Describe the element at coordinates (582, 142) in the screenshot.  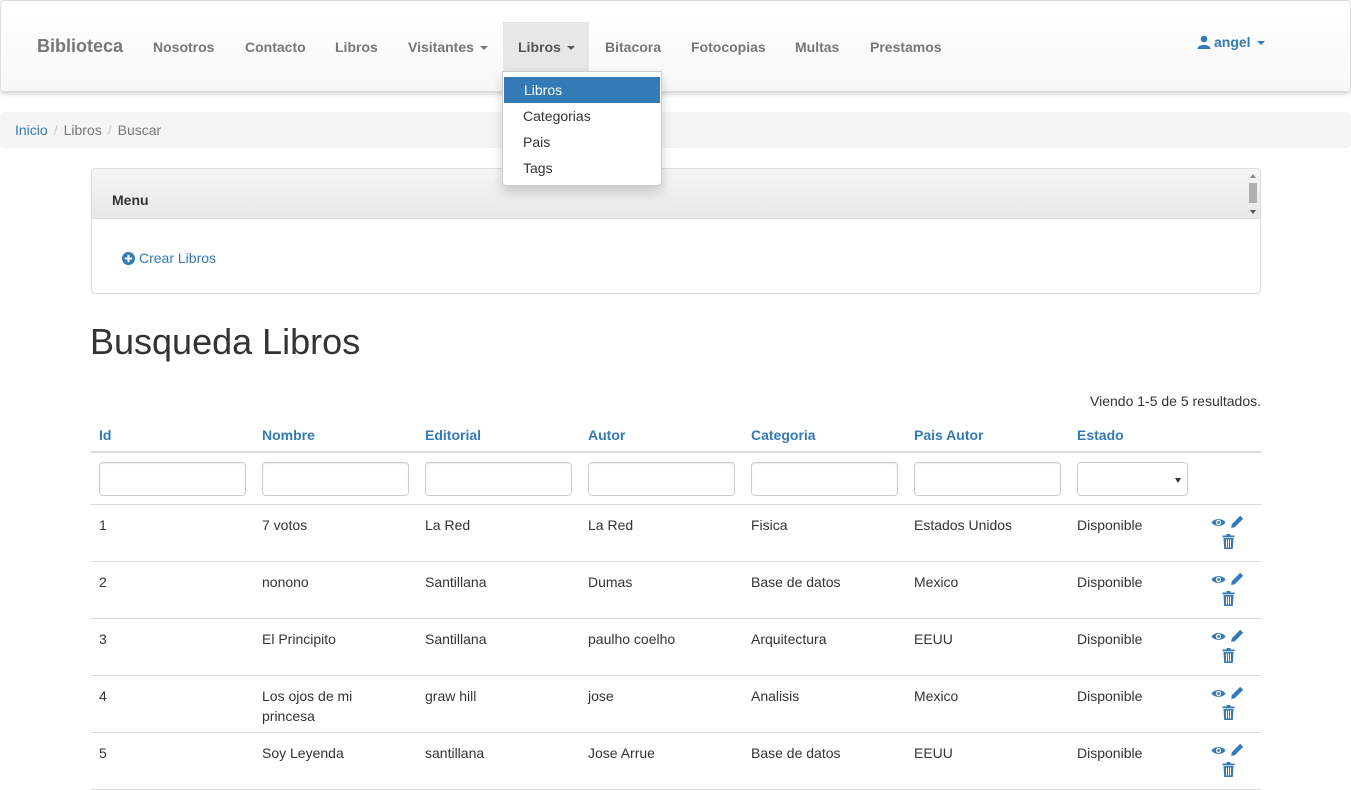
I see `dropdown-item-pais: Pais` at that location.